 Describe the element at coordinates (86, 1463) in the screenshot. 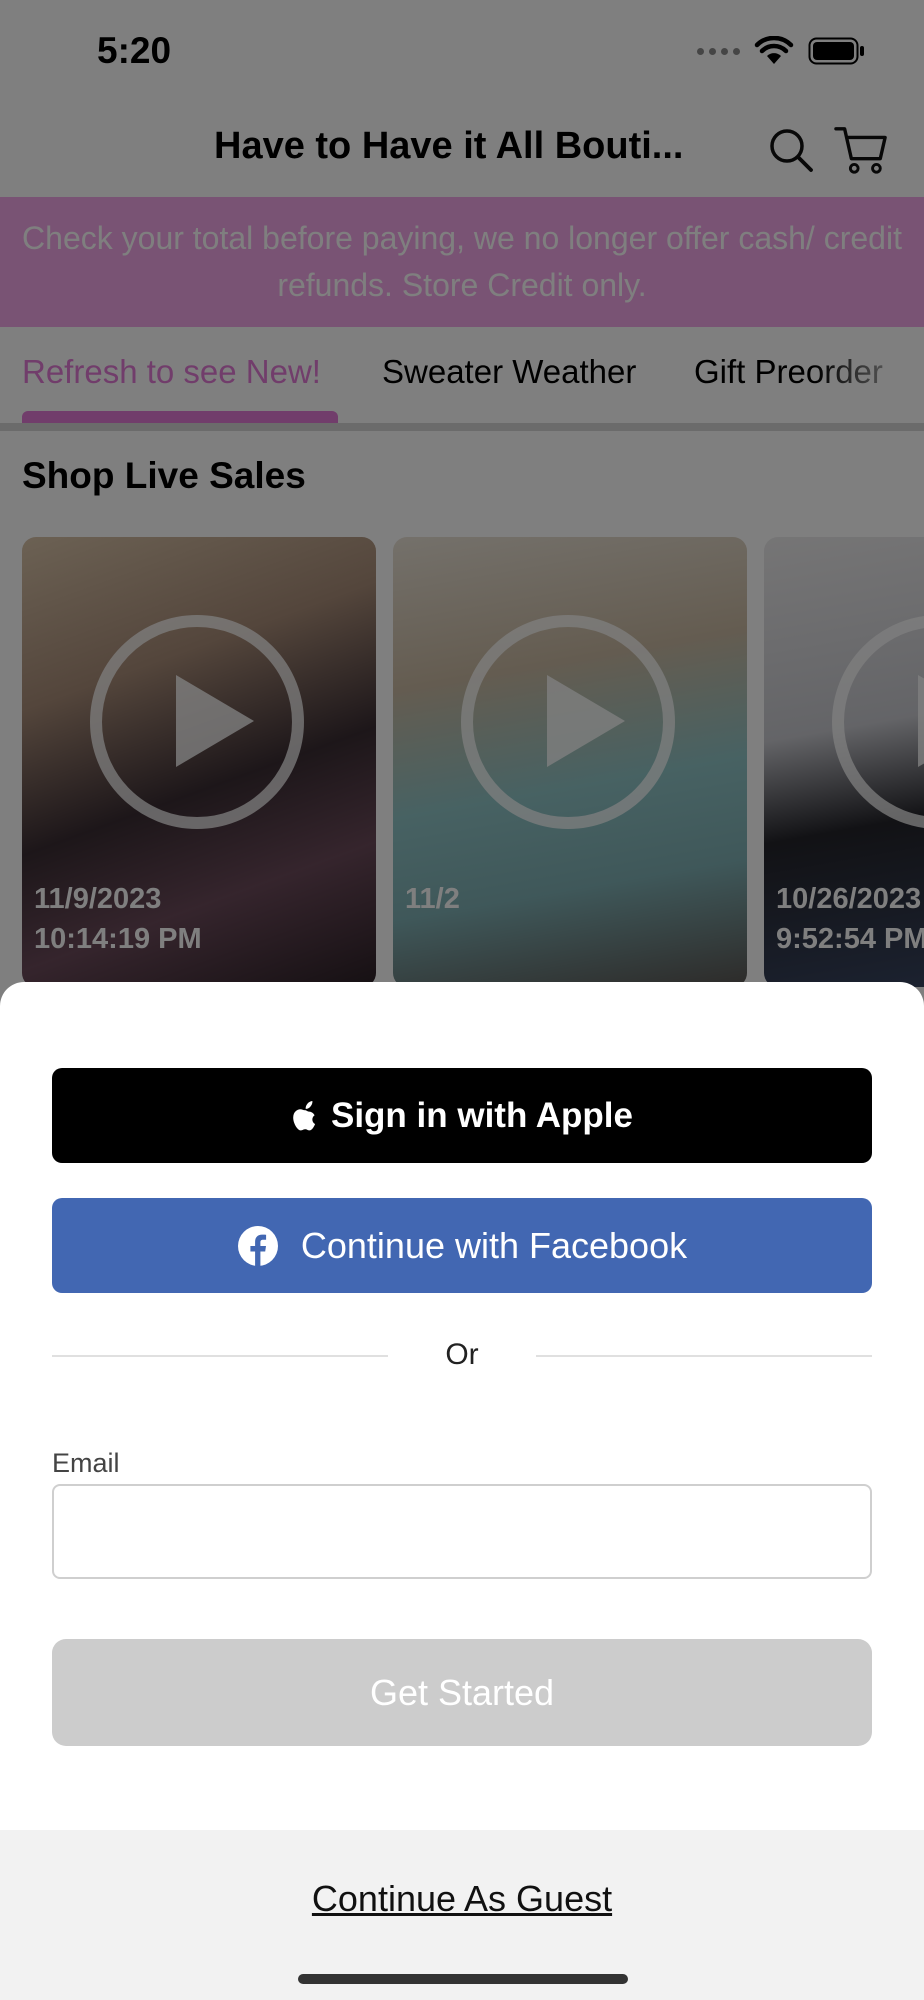

I see `email-label: Email` at that location.